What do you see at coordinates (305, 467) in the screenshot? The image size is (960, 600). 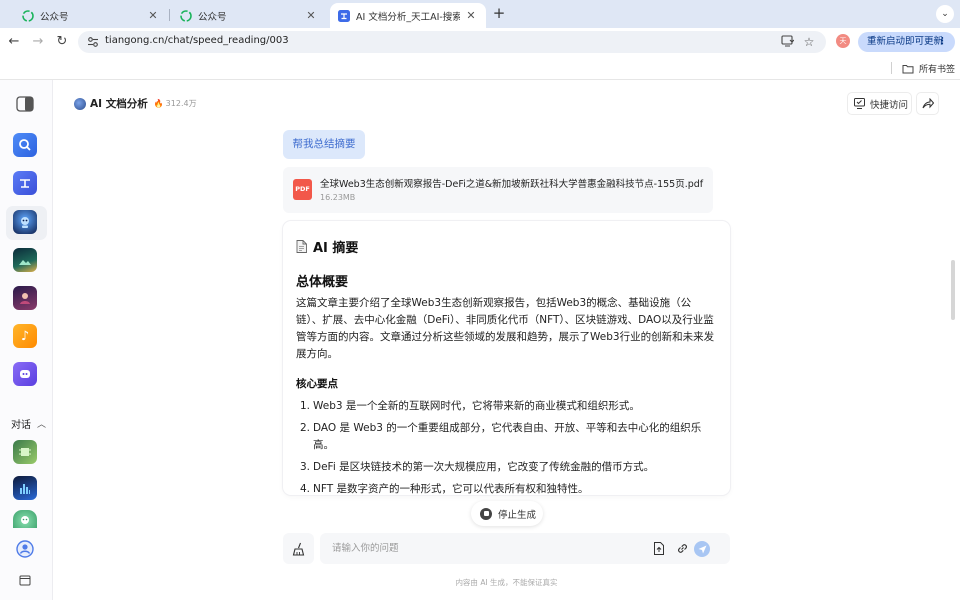 I see `list-item-number: 3.` at bounding box center [305, 467].